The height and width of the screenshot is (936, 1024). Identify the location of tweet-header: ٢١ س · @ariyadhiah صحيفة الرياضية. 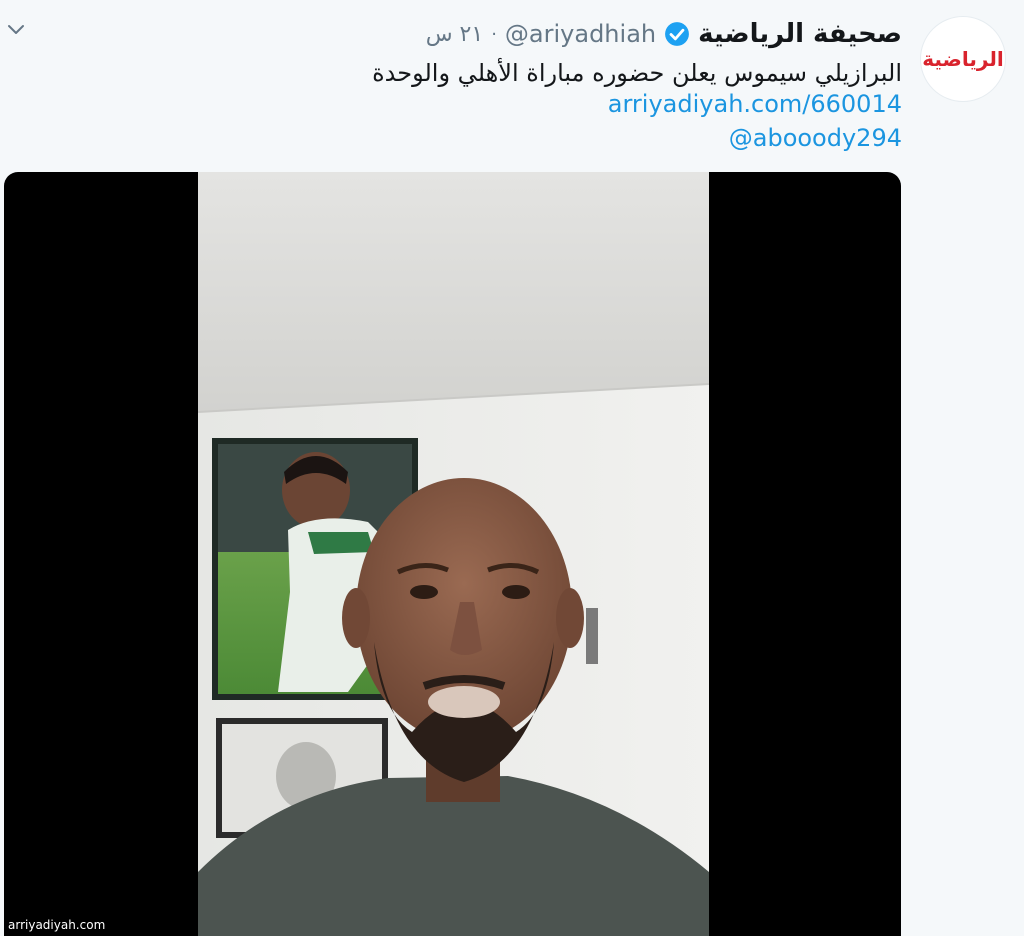
(664, 34).